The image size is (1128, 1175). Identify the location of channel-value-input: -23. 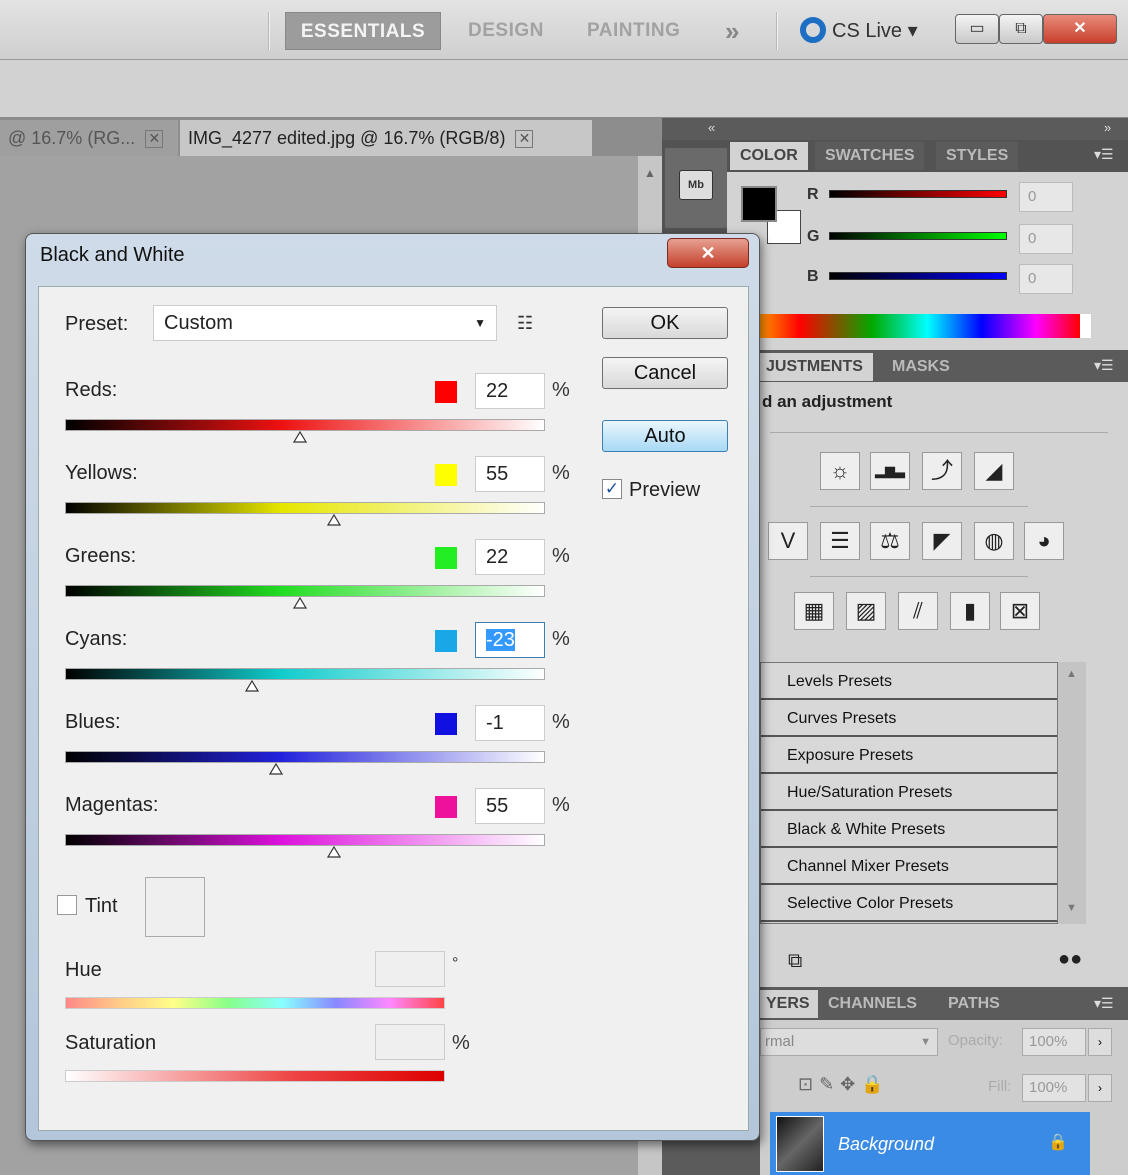
(510, 640).